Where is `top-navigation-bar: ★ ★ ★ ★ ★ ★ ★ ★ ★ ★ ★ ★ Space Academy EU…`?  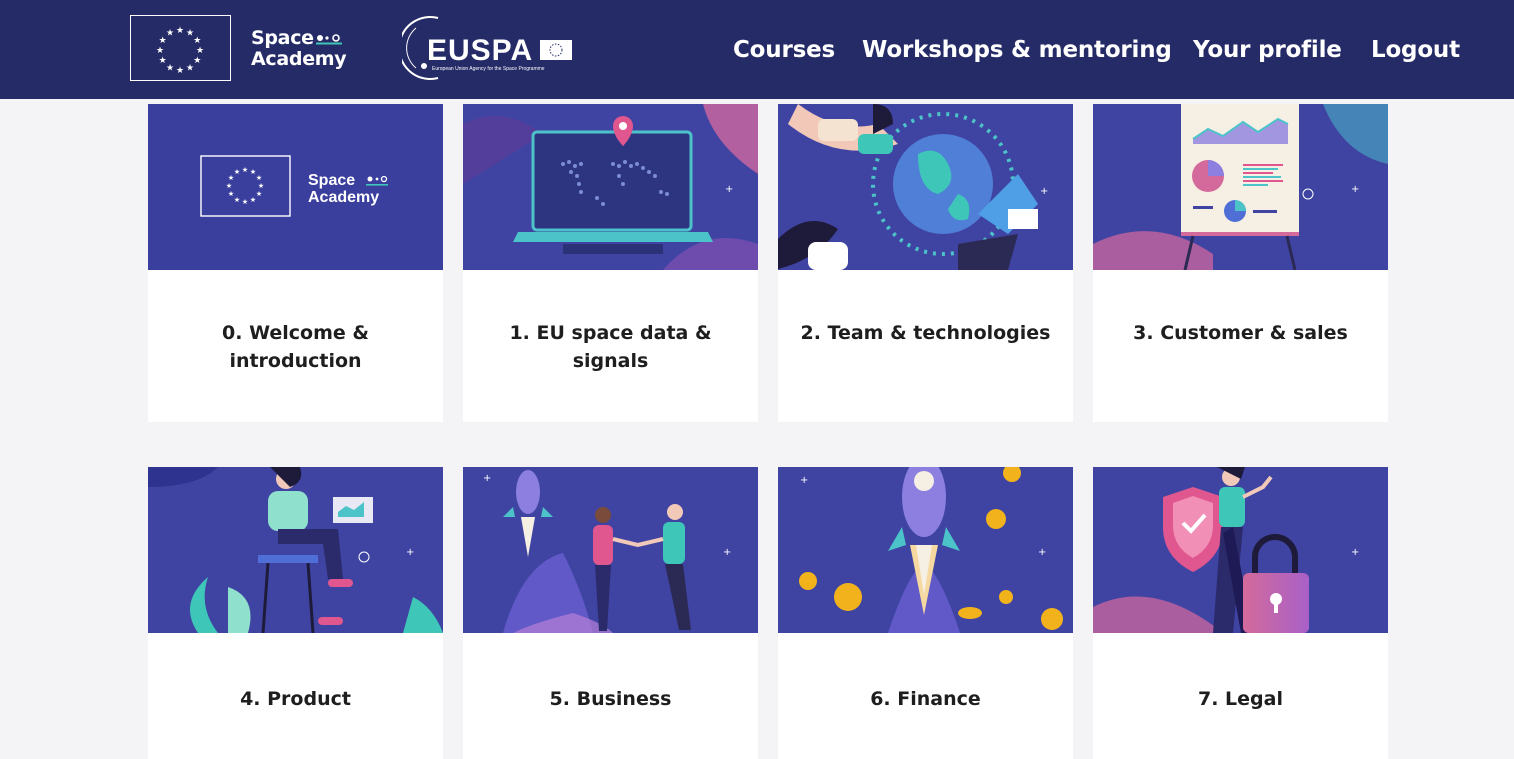
top-navigation-bar: ★ ★ ★ ★ ★ ★ ★ ★ ★ ★ ★ ★ Space Academy EU… is located at coordinates (757, 49).